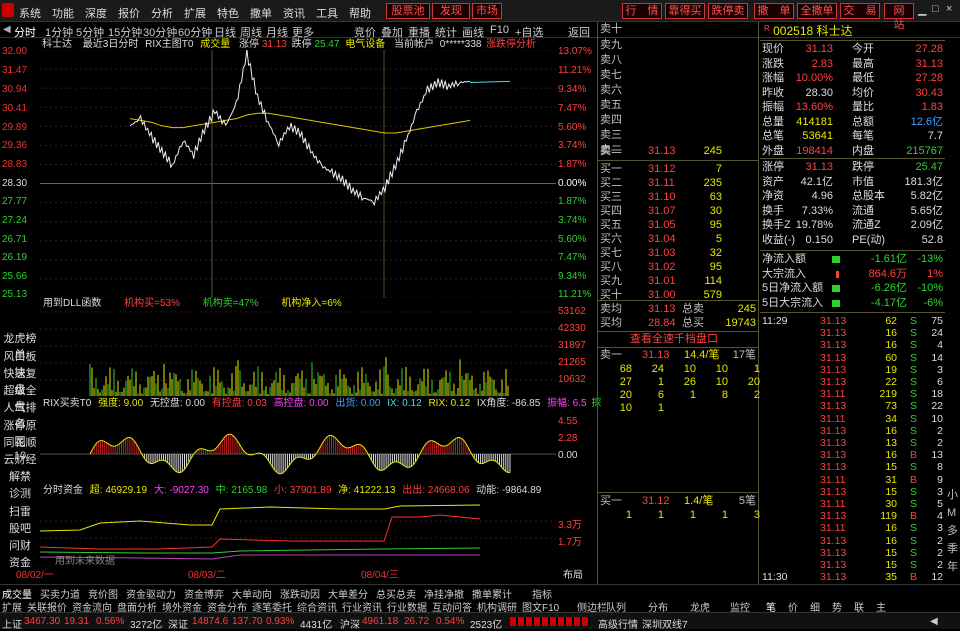 The width and height of the screenshot is (960, 631). What do you see at coordinates (934, 621) in the screenshot?
I see `speaker-icon: ◀` at bounding box center [934, 621].